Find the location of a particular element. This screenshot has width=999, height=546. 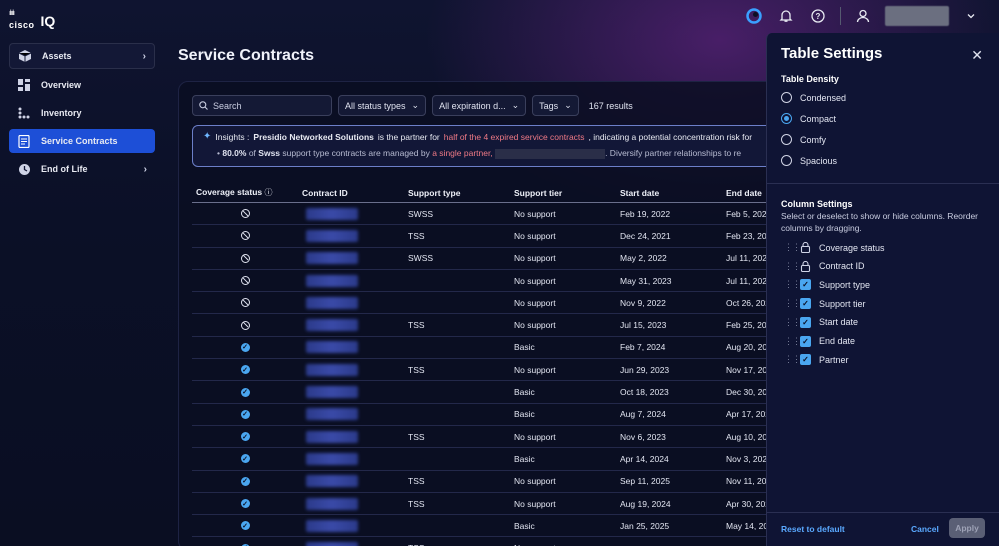

table-row: ✓ Basic Apr 14, 2024 Nov 3, 2026 is located at coordinates (492, 459).